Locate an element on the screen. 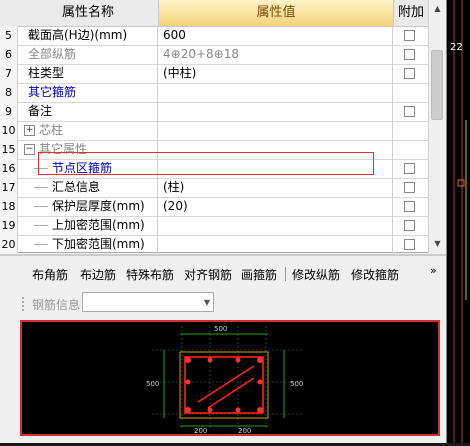 The height and width of the screenshot is (446, 470). dim-left-label: 500 is located at coordinates (152, 384).